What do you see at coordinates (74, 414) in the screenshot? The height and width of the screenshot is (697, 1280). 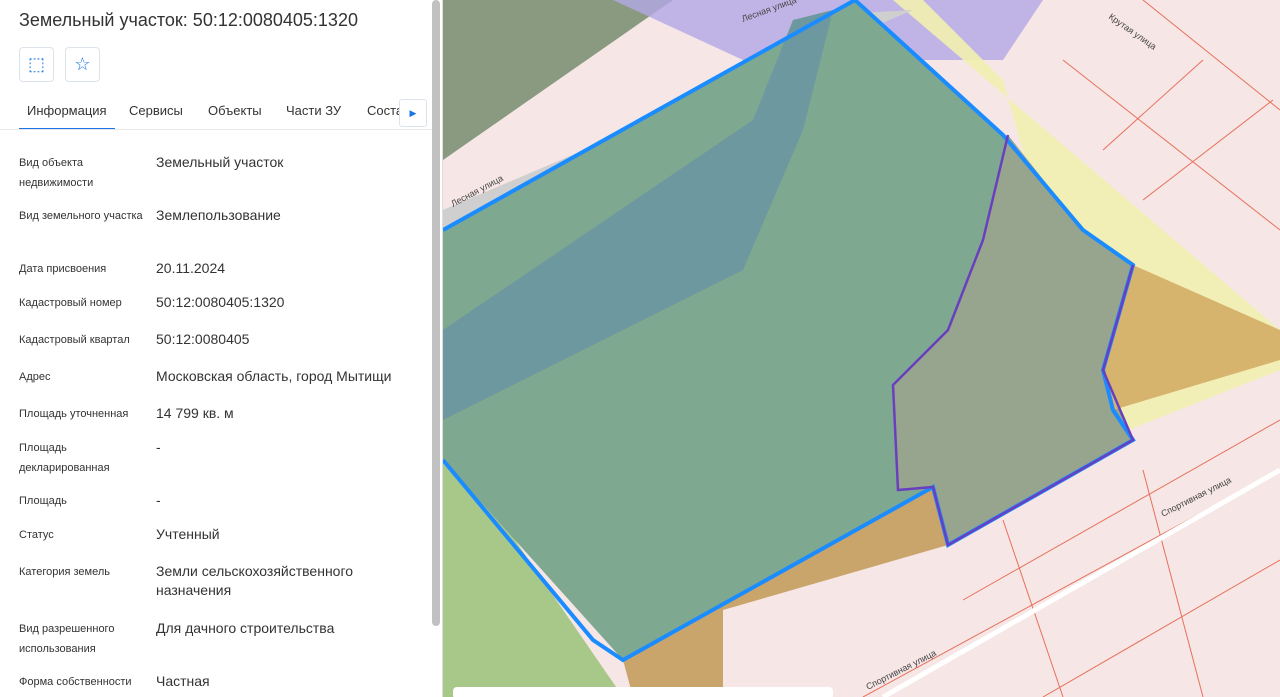 I see `field-label: Площадь уточненная` at bounding box center [74, 414].